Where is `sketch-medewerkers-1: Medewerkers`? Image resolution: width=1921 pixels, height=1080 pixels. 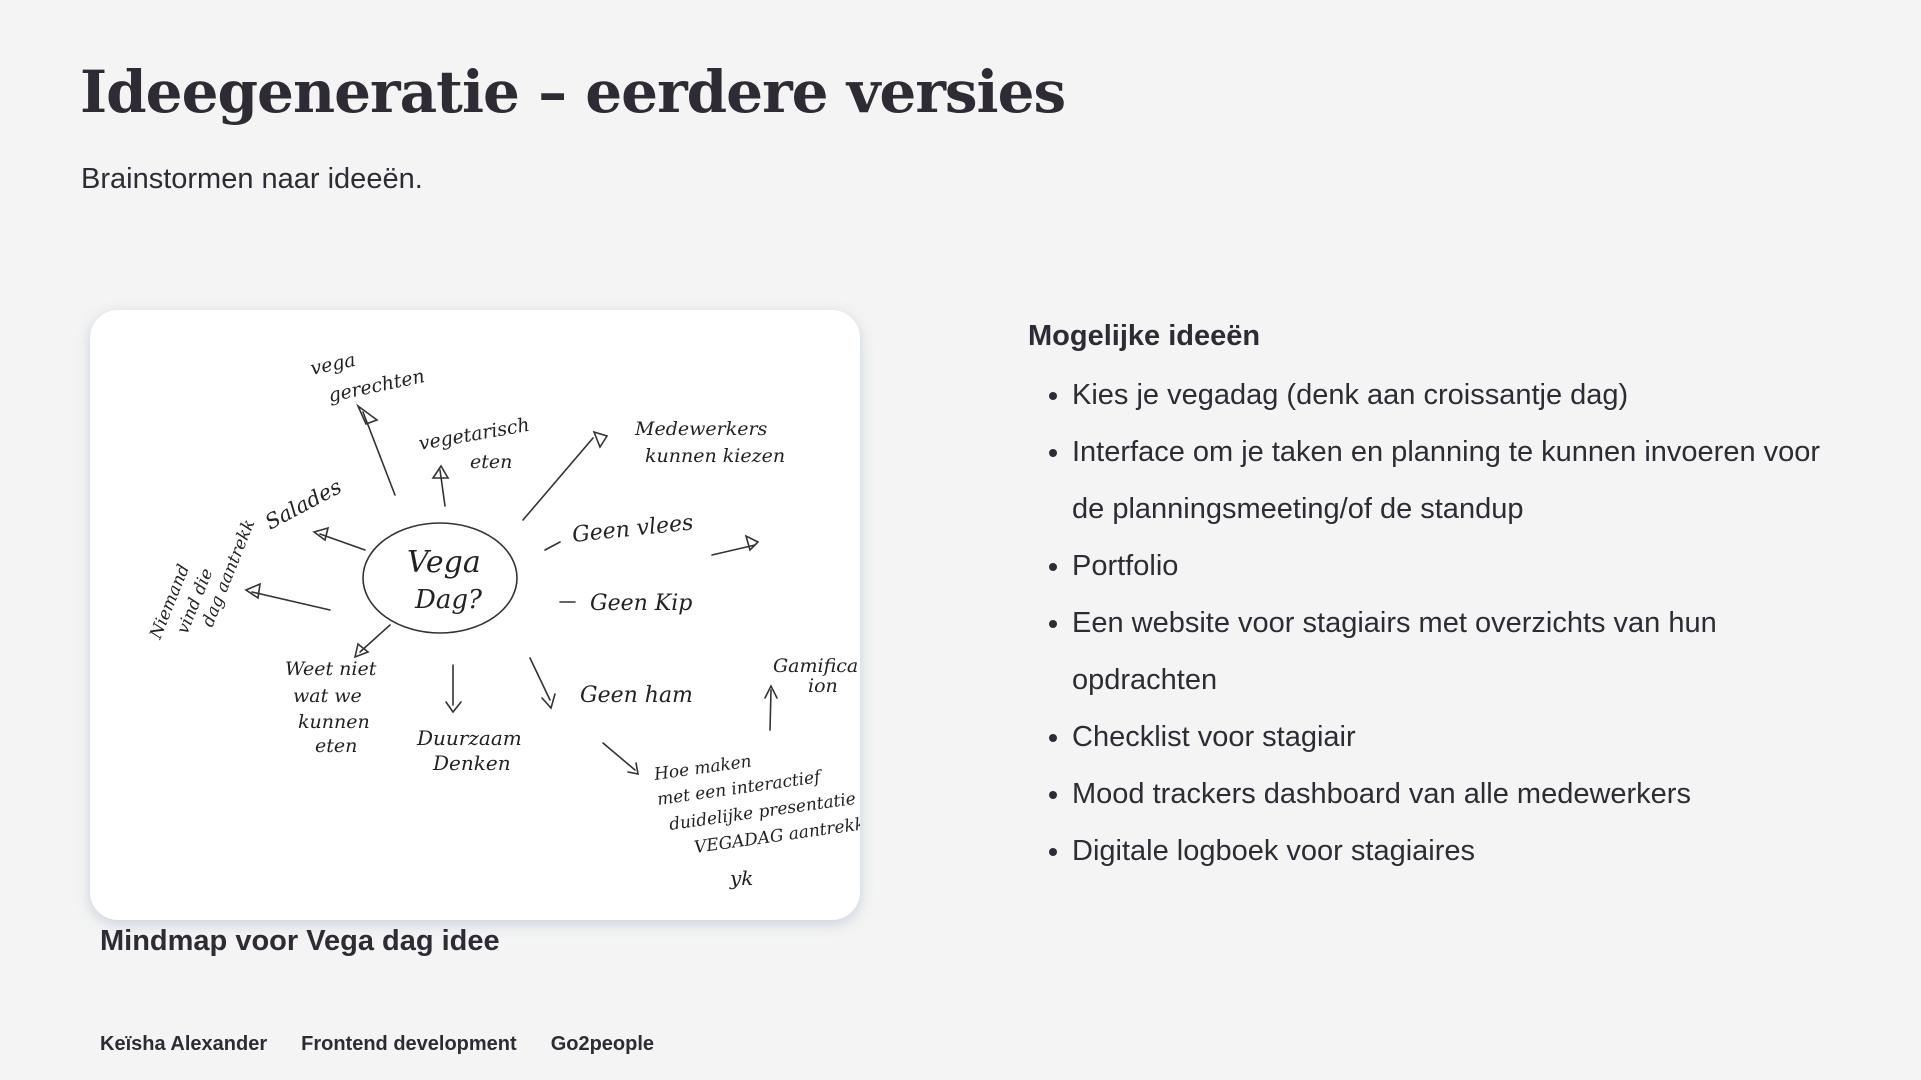 sketch-medewerkers-1: Medewerkers is located at coordinates (701, 429).